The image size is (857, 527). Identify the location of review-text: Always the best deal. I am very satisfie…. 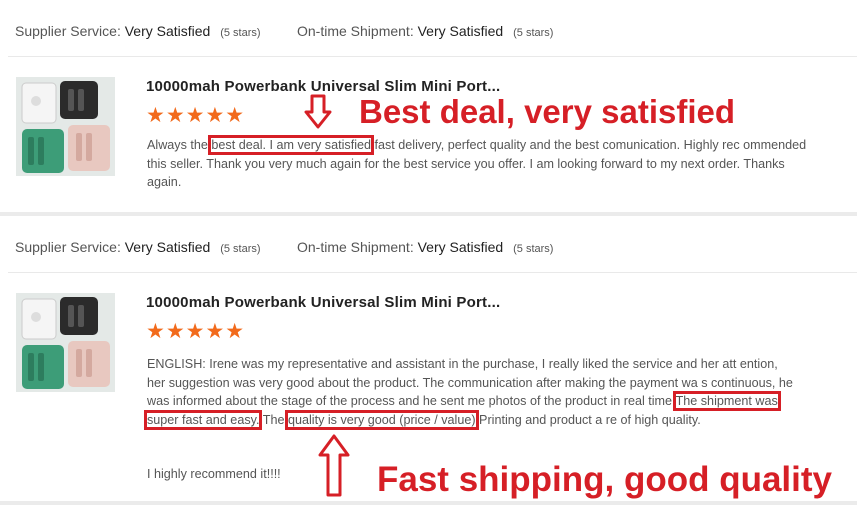
(477, 163).